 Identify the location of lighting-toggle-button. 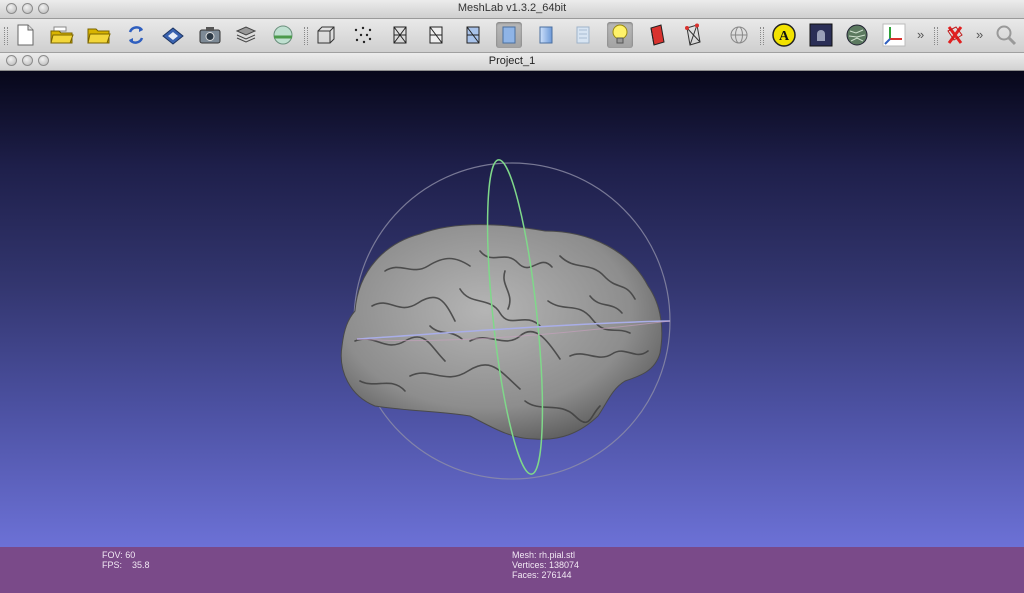
(620, 35).